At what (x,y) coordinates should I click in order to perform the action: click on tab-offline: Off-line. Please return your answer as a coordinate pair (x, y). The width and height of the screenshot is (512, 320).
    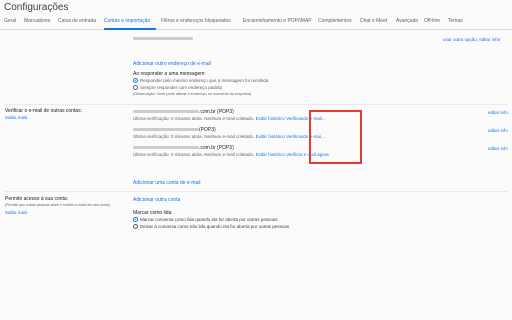
    Looking at the image, I should click on (432, 21).